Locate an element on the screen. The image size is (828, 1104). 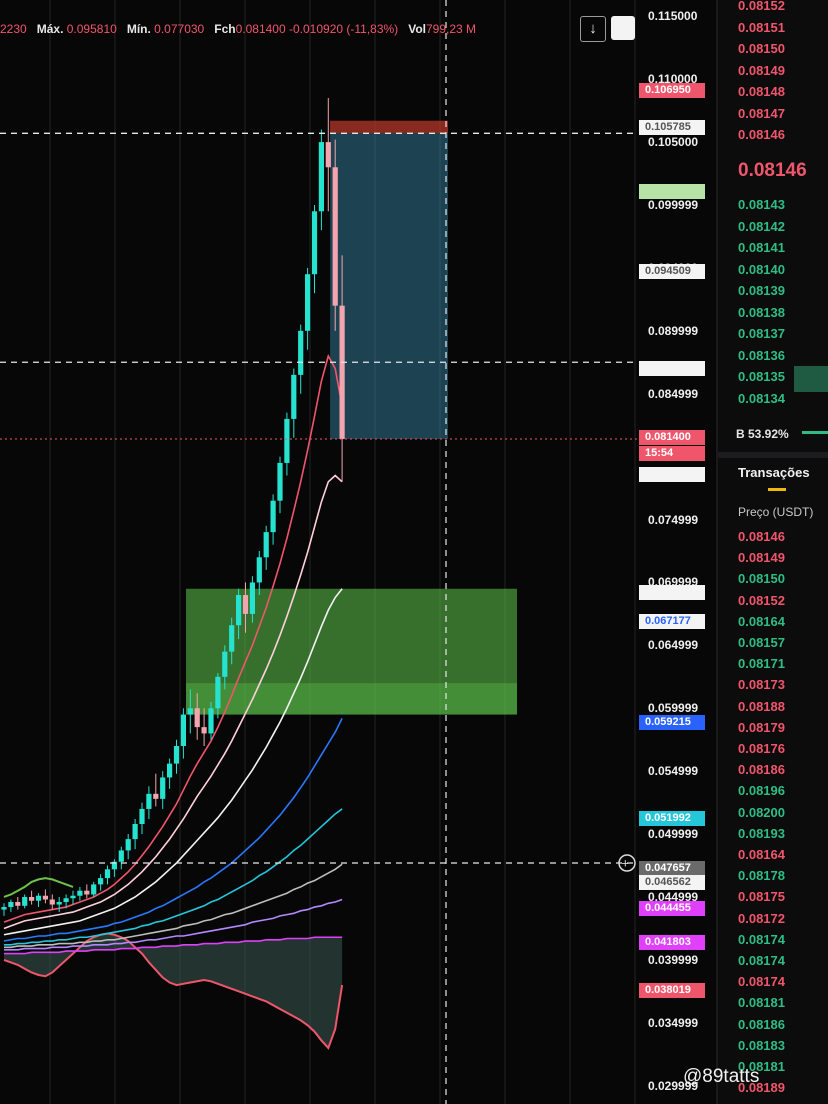
ask-price: 0.08148 is located at coordinates (761, 91).